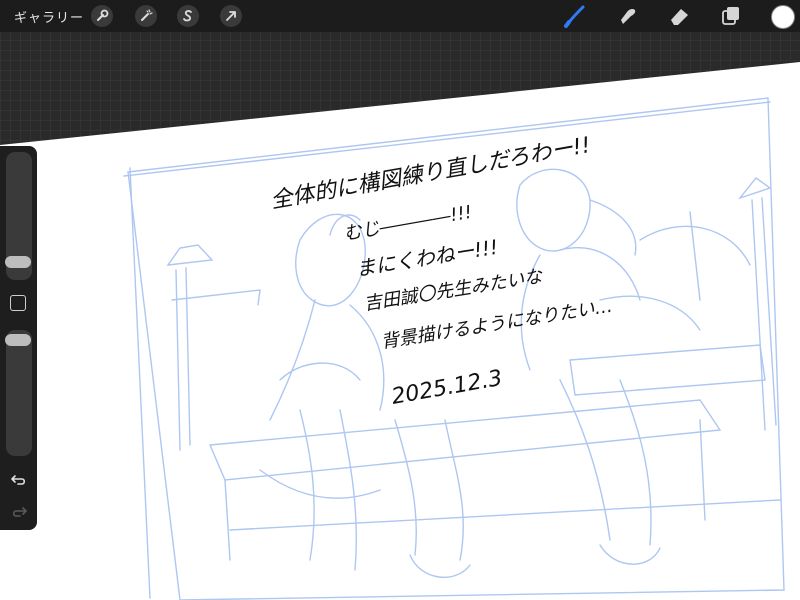  What do you see at coordinates (18, 216) in the screenshot?
I see `brush-size-slider` at bounding box center [18, 216].